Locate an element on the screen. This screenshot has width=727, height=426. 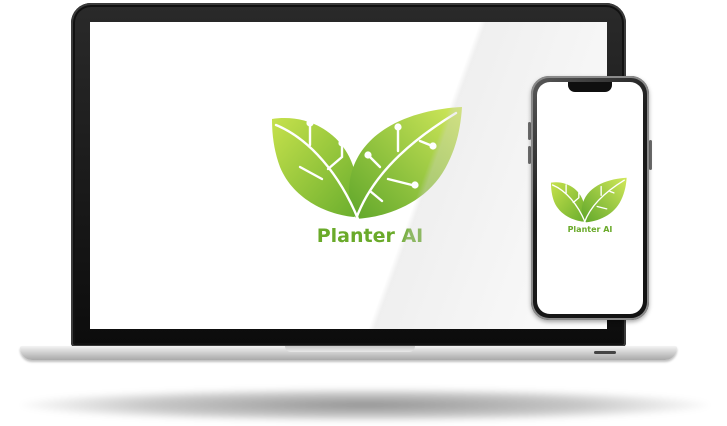
phone-logo is located at coordinates (590, 200).